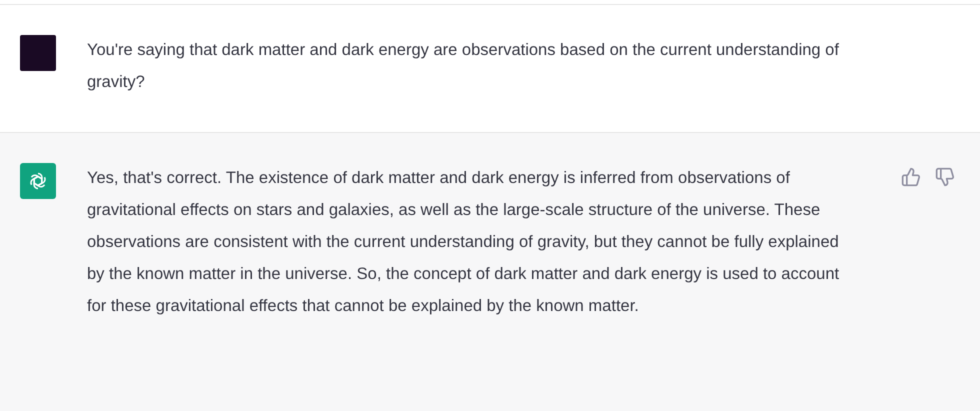 Image resolution: width=980 pixels, height=411 pixels. I want to click on message-text: You're saying that dark matter and dark energy are observations based on the current understanding of gravity?, so click(463, 66).